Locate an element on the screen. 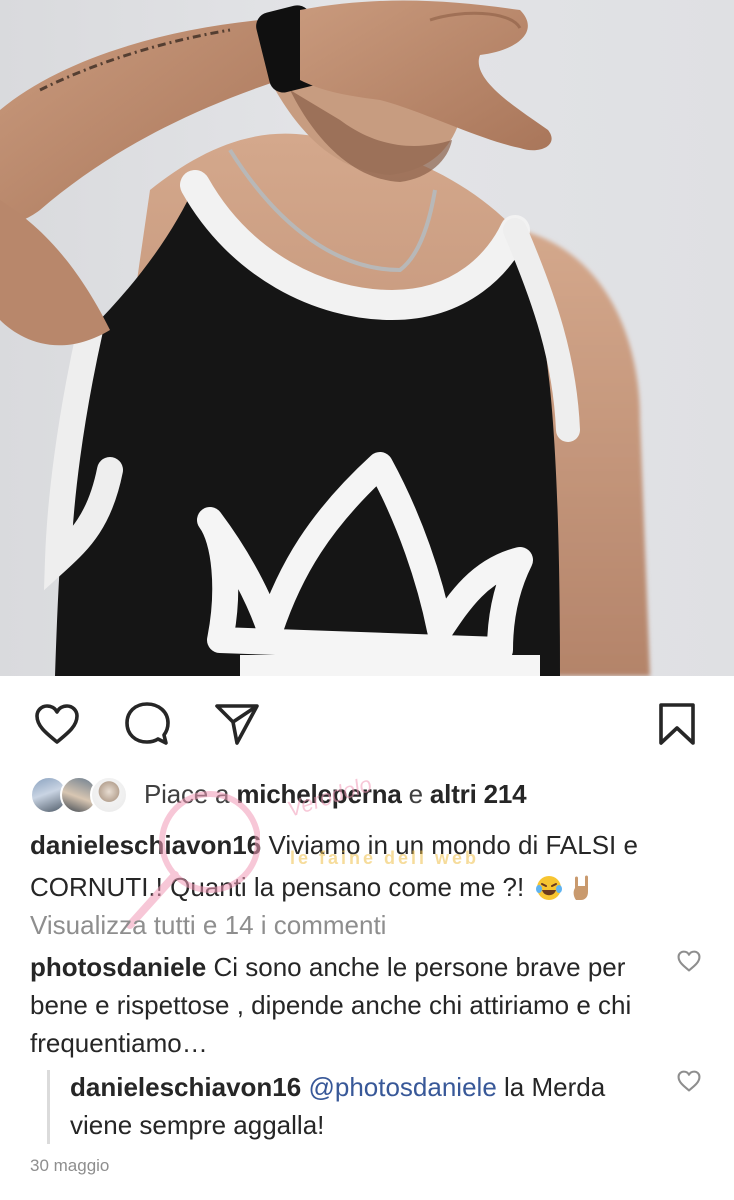  like-button is located at coordinates (57, 724).